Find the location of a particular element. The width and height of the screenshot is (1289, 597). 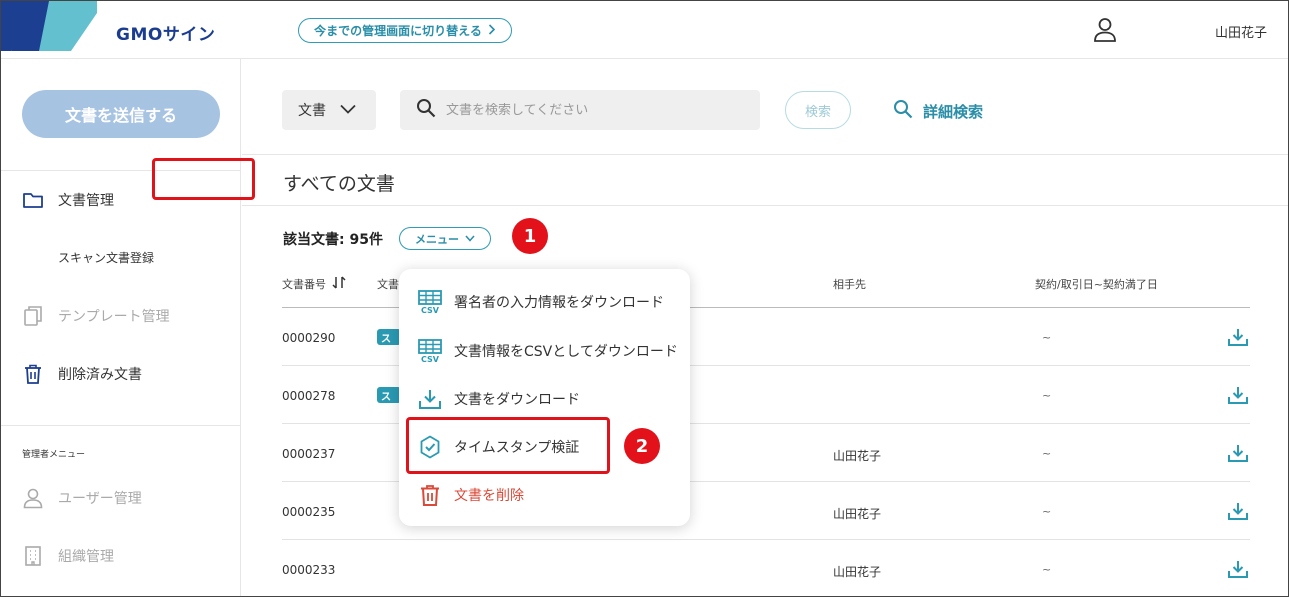

sidebar-item-deleted-documents: 削除済み文書 is located at coordinates (82, 374).